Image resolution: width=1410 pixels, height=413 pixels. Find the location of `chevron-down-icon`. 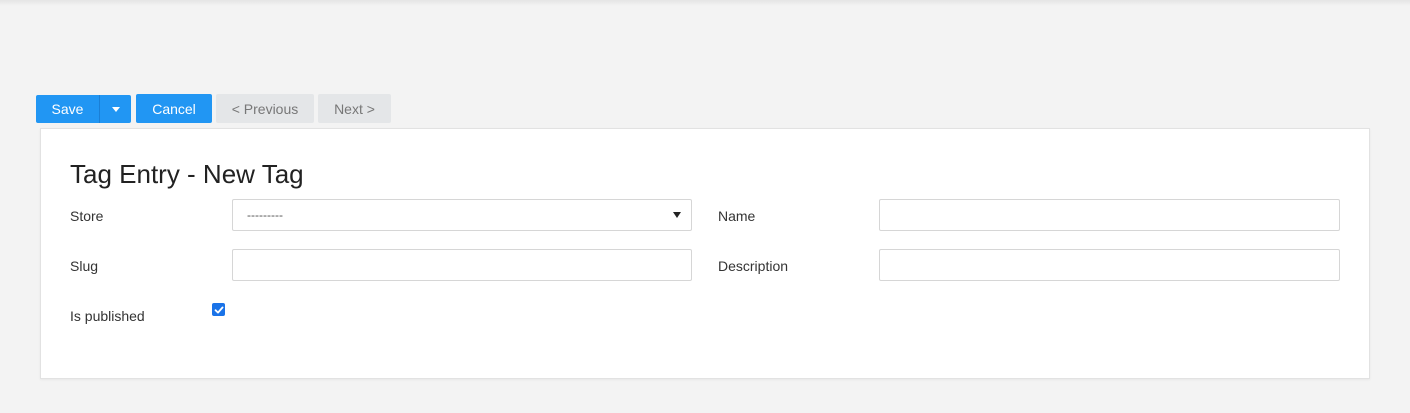

chevron-down-icon is located at coordinates (677, 215).